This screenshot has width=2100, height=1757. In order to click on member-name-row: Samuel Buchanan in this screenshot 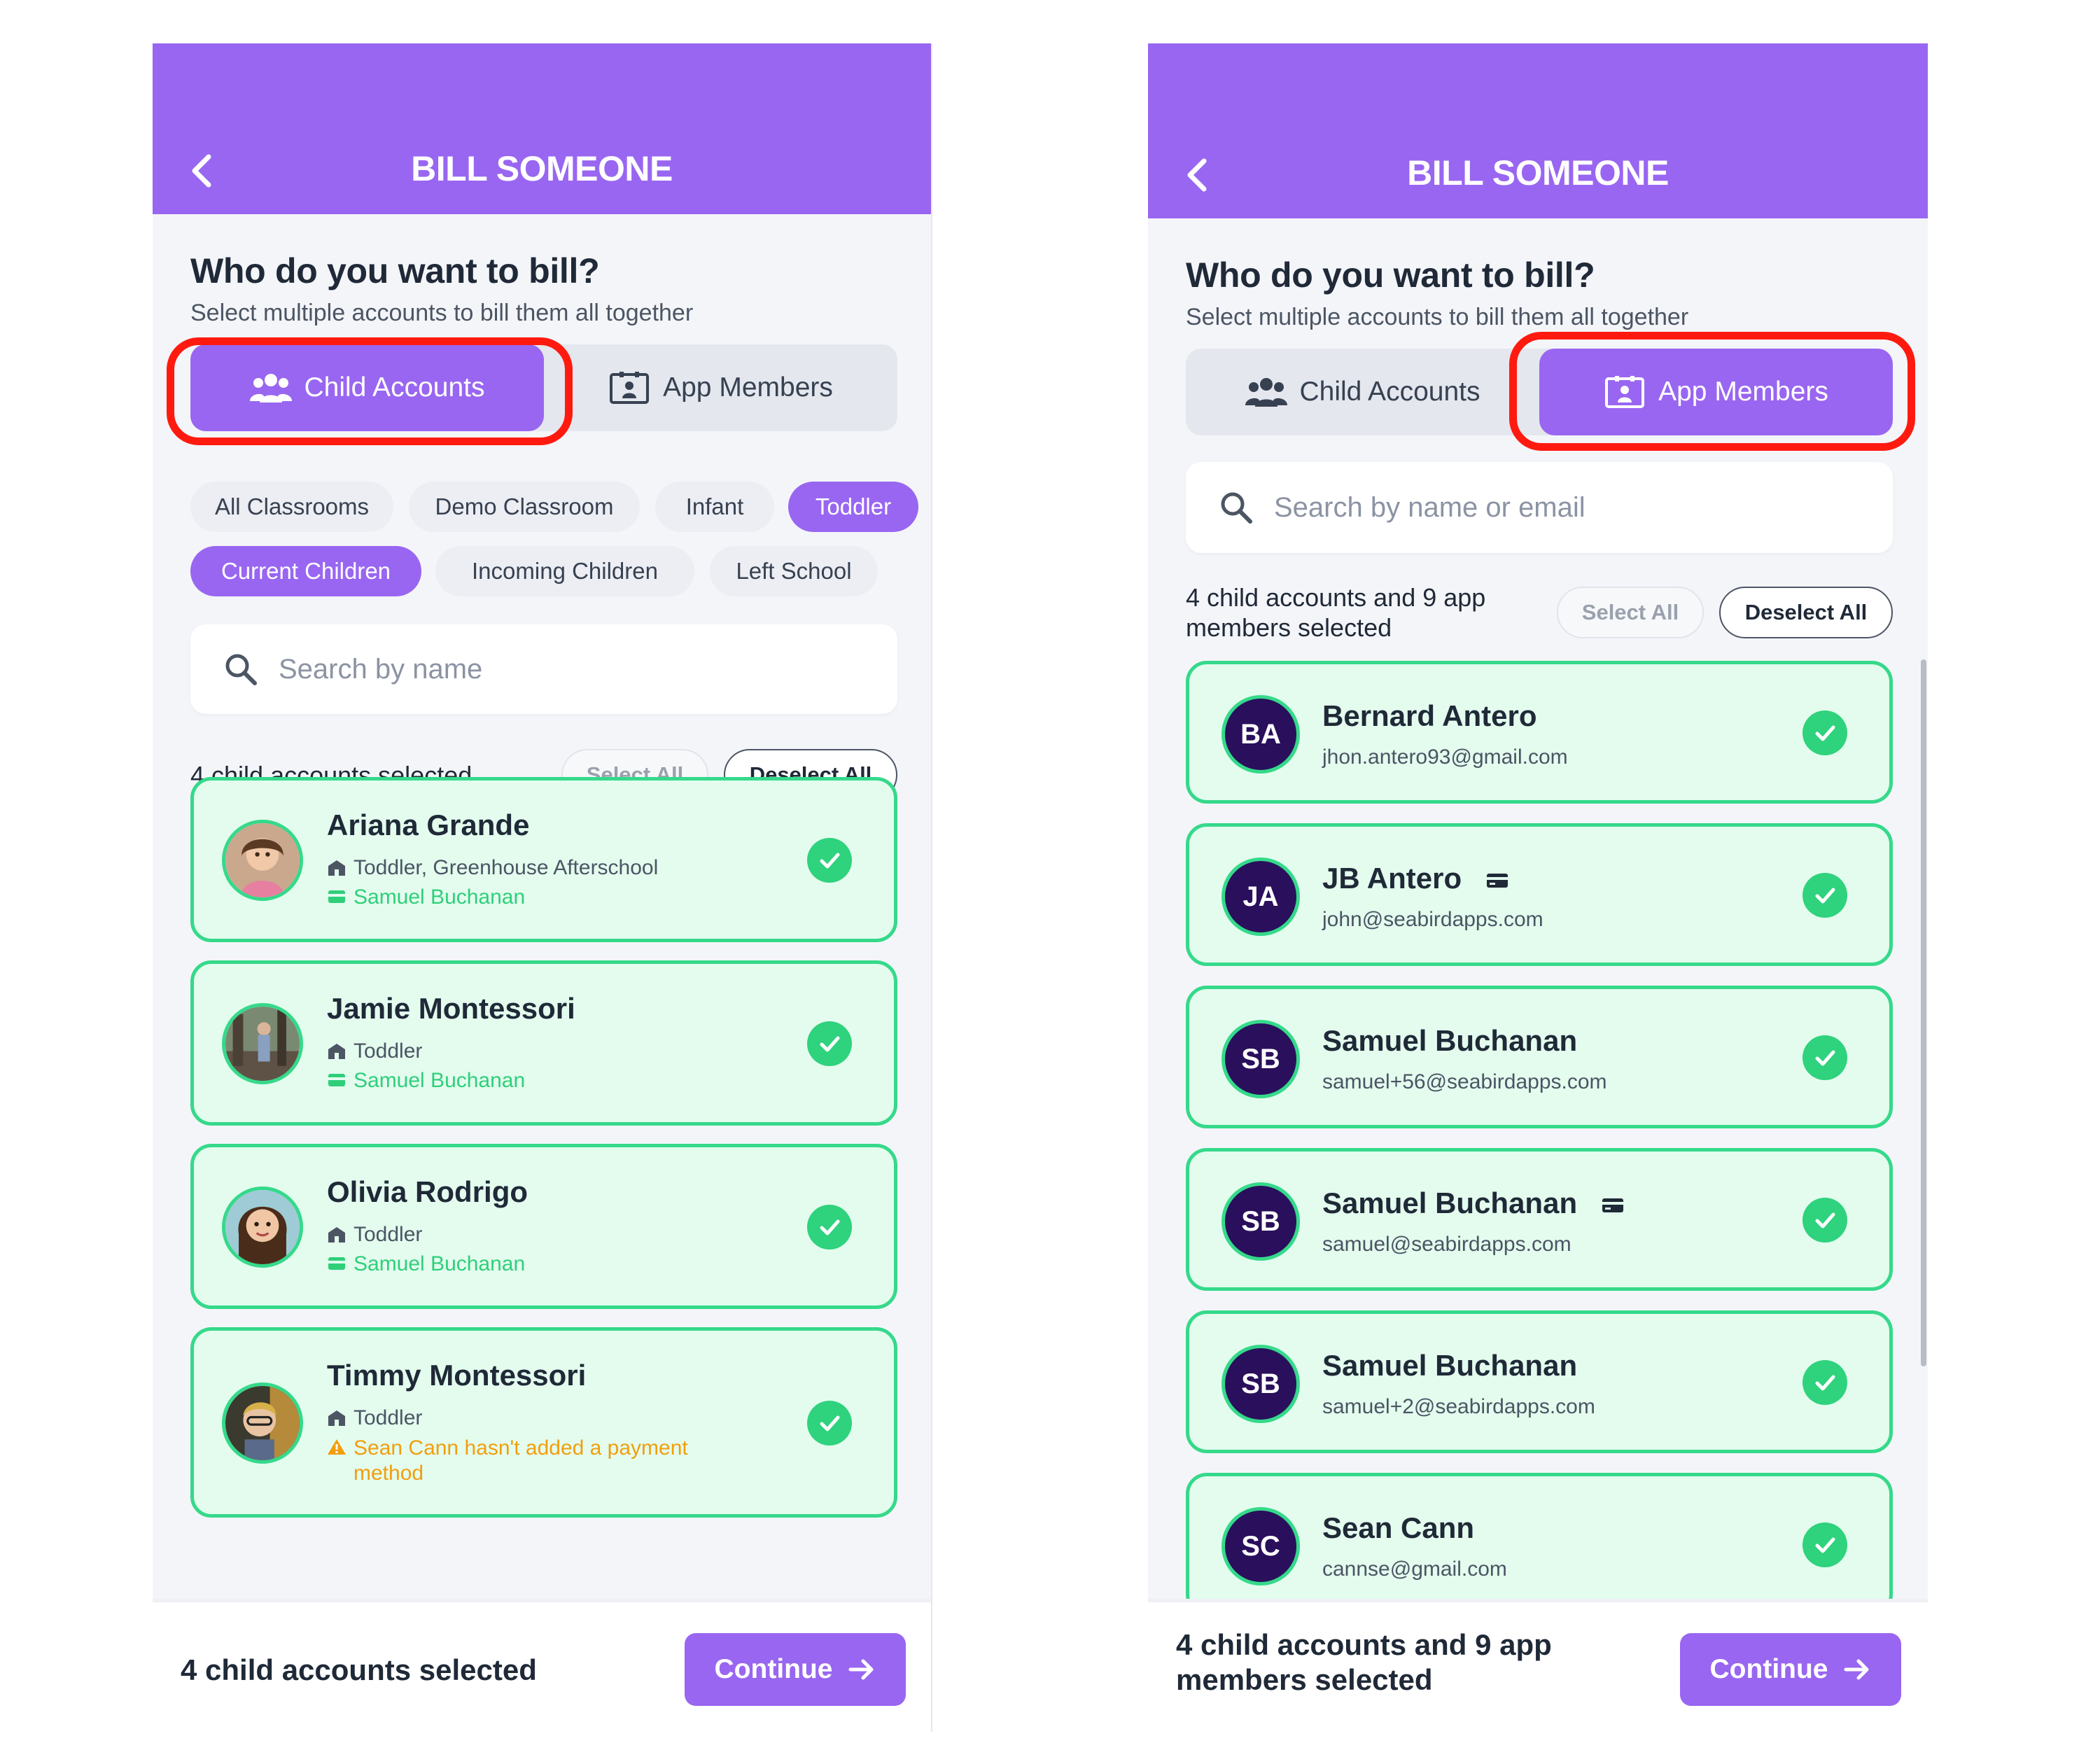, I will do `click(1473, 1203)`.